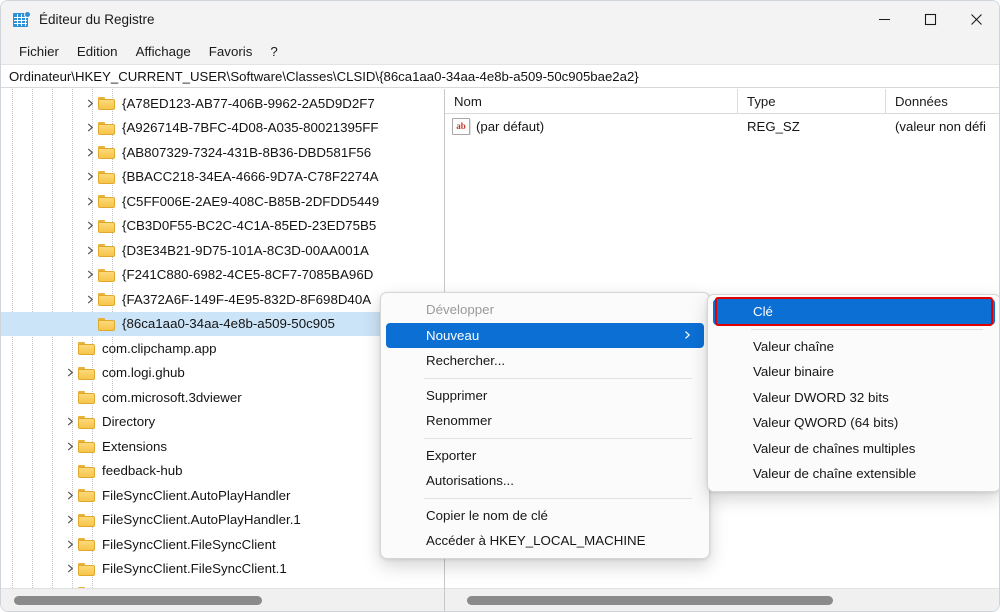  I want to click on tree-item: {F241C880-6982-4CE5-8CF7-7085BA96D, so click(222, 275).